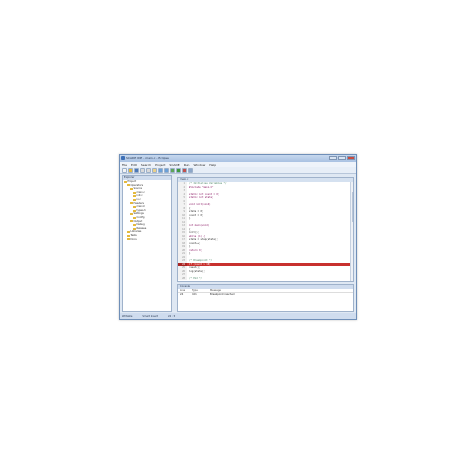 The image size is (474, 474). I want to click on title-bar: SCADE IDE - main.c - Eclipse, so click(238, 158).